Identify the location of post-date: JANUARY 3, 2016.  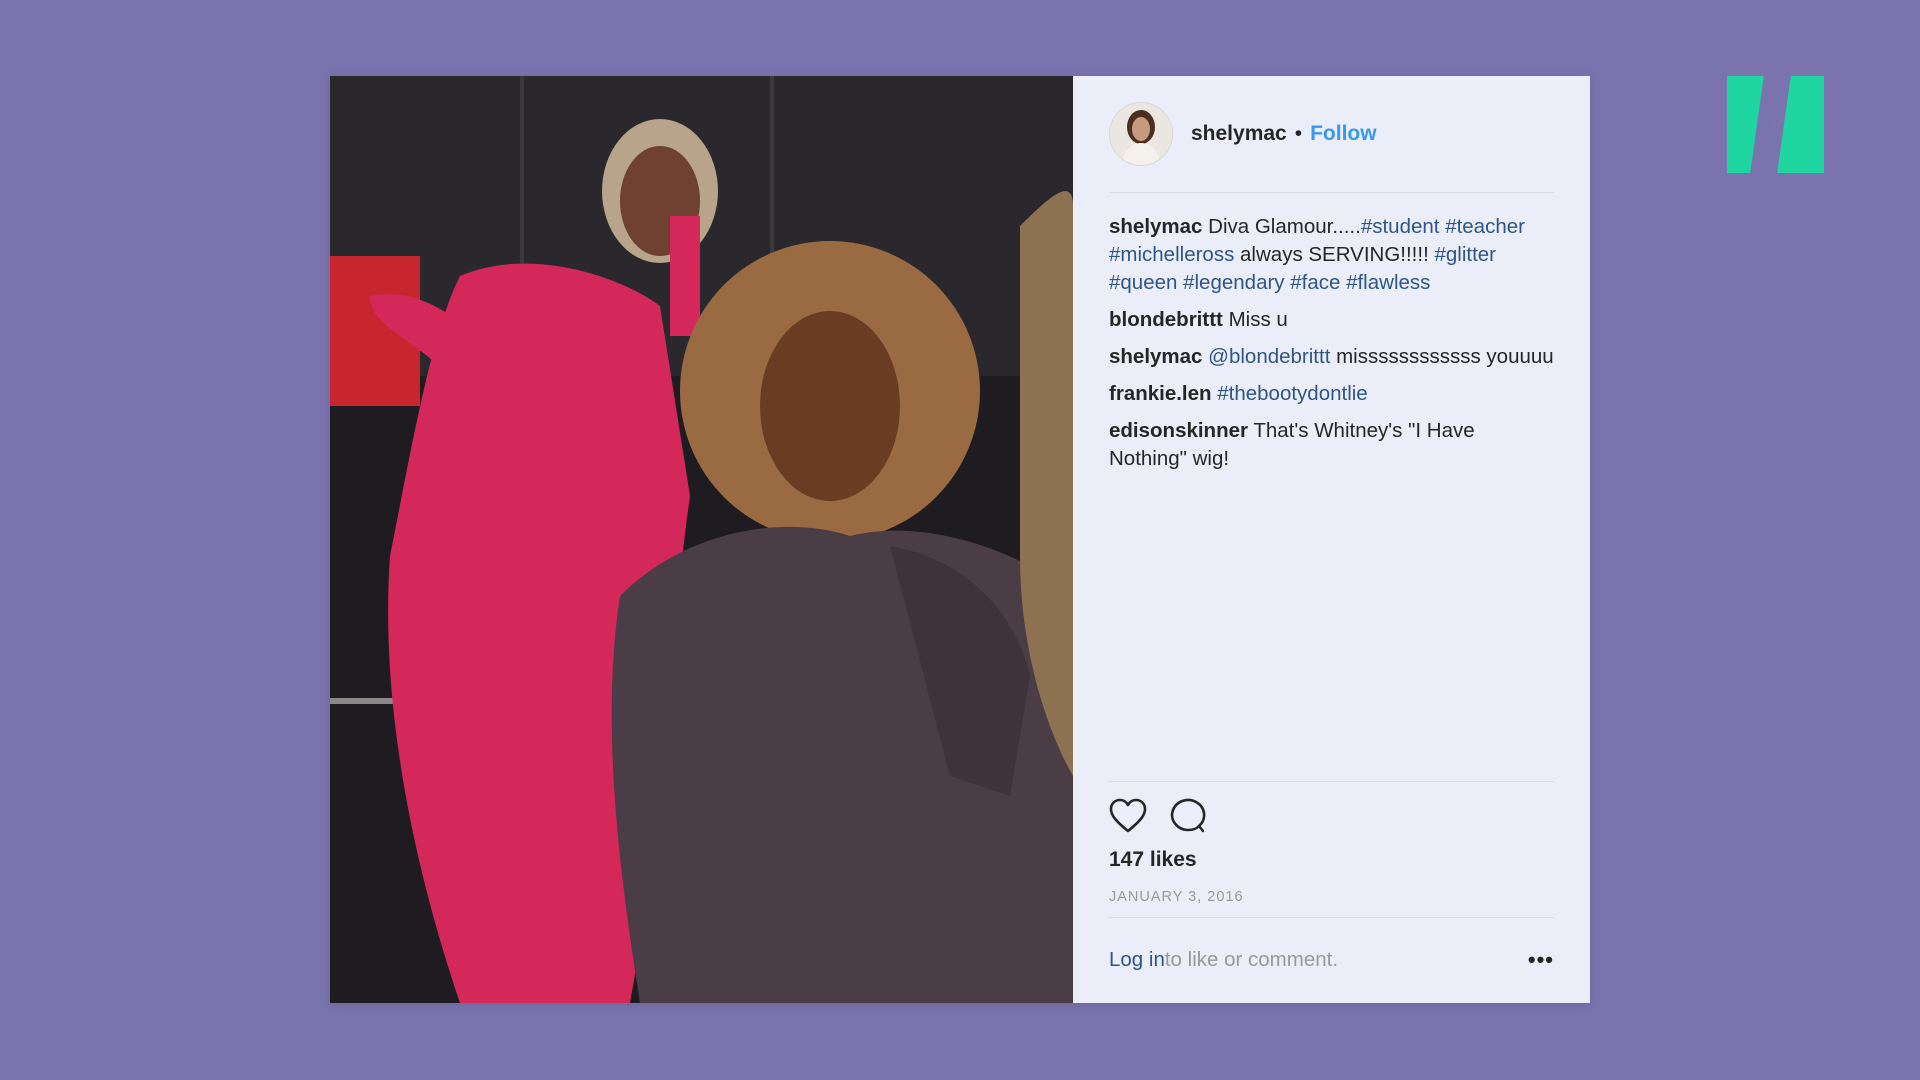
(1176, 897).